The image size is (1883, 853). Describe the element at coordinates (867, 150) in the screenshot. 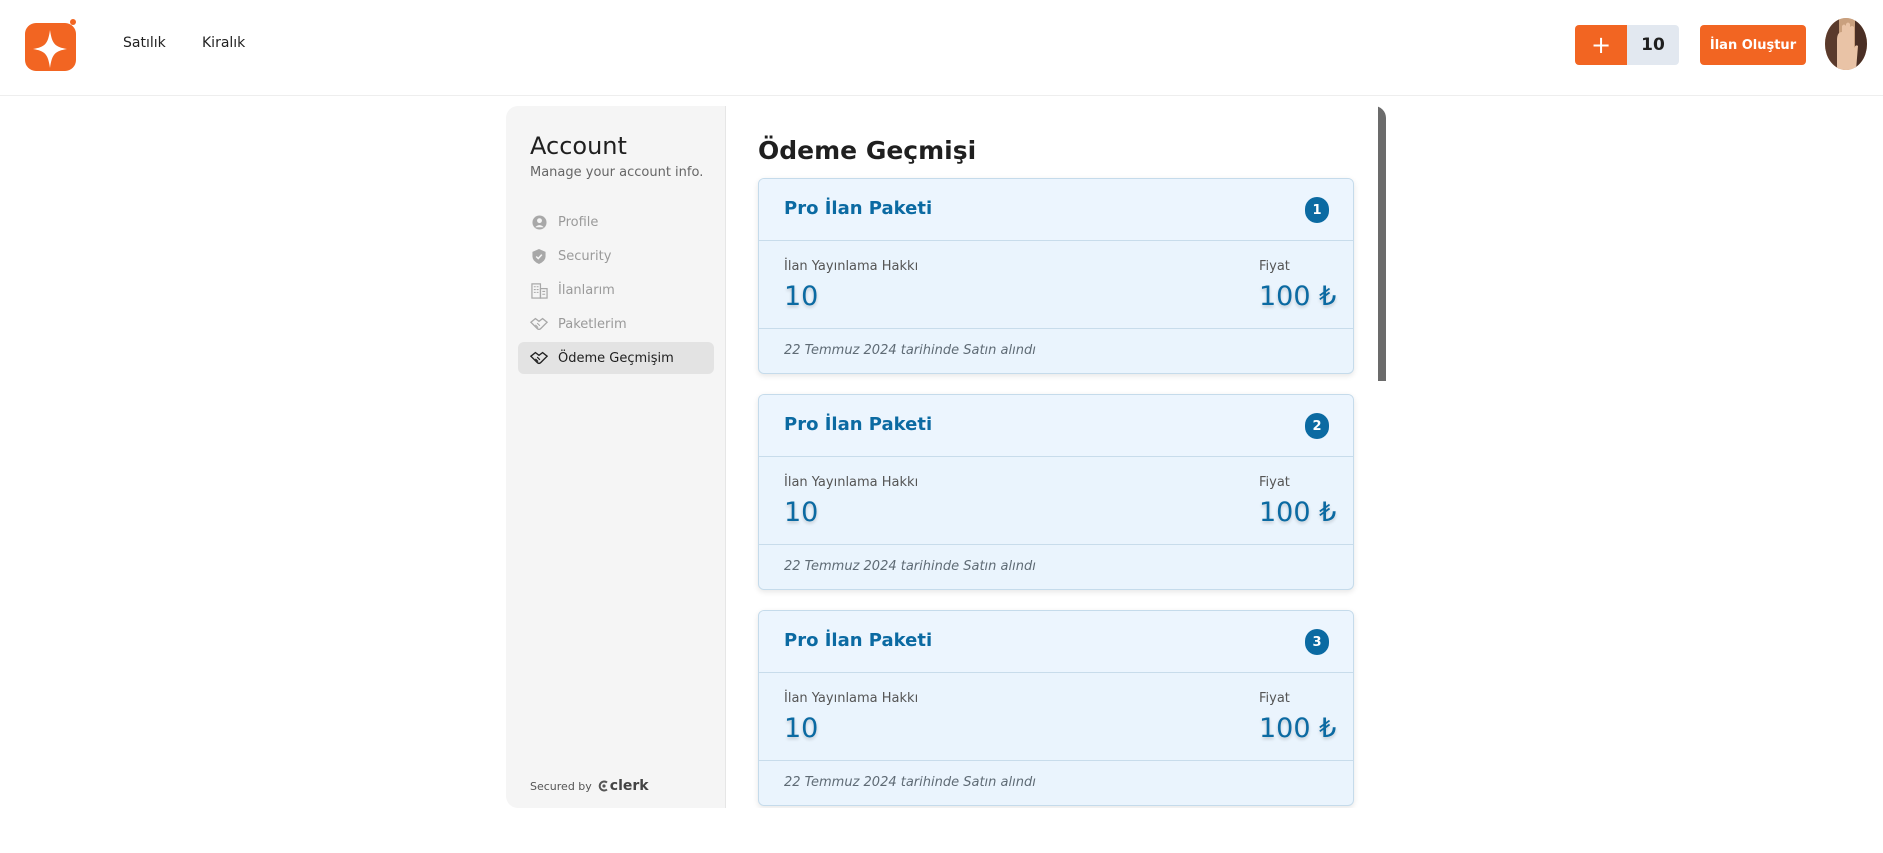

I see `page-title: Ödeme Geçmişi` at that location.